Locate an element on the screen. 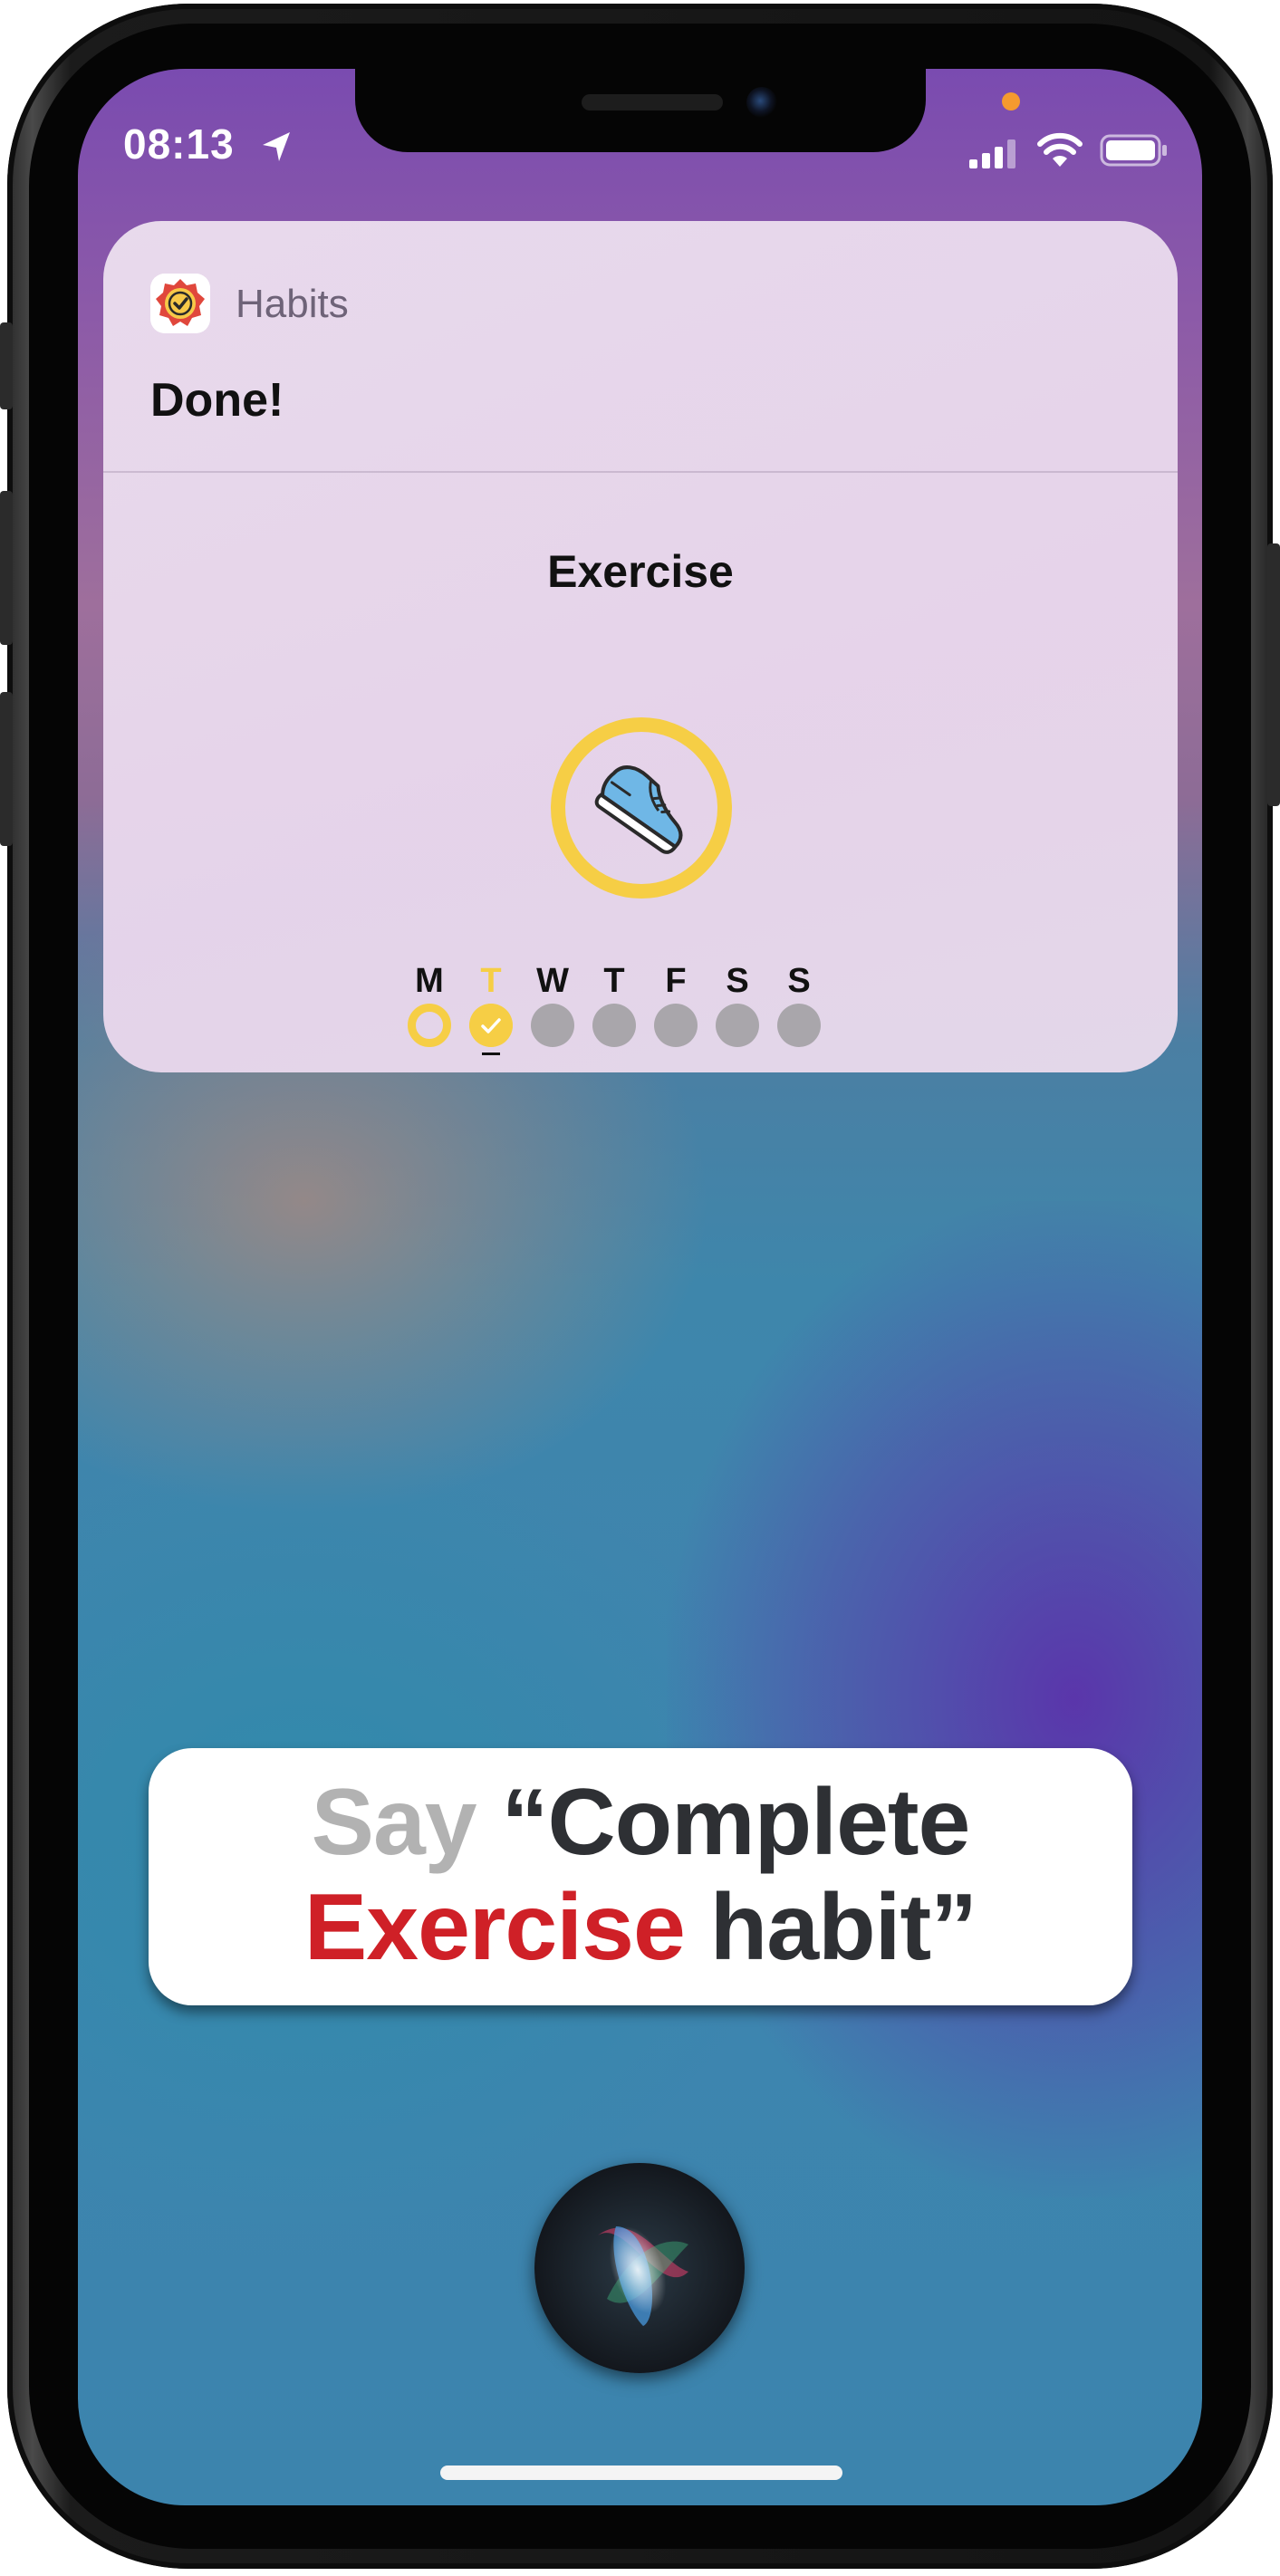  week-progress: M T W T F S S is located at coordinates (637, 1018).